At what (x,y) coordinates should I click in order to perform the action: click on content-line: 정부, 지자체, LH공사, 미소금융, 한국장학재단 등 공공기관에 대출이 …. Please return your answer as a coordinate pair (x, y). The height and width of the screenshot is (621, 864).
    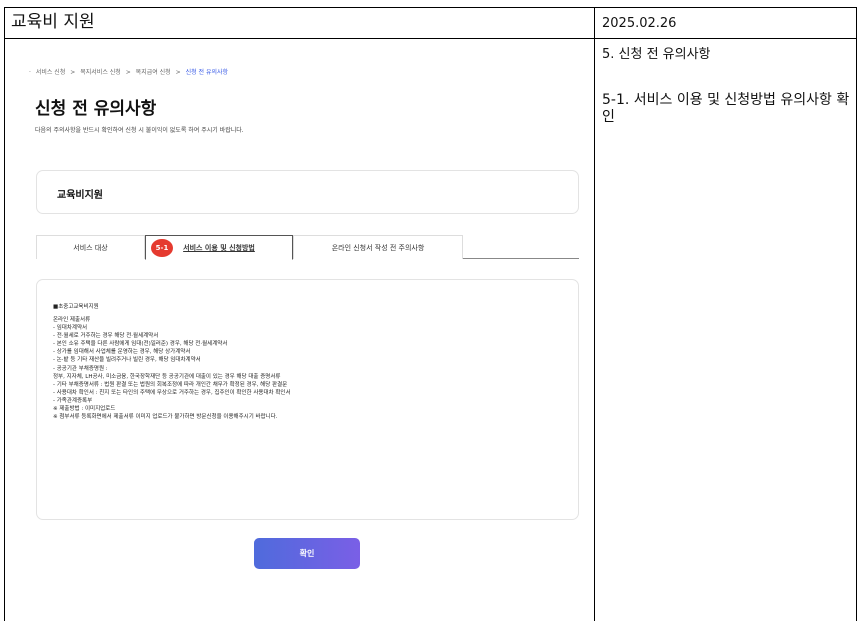
    Looking at the image, I should click on (167, 376).